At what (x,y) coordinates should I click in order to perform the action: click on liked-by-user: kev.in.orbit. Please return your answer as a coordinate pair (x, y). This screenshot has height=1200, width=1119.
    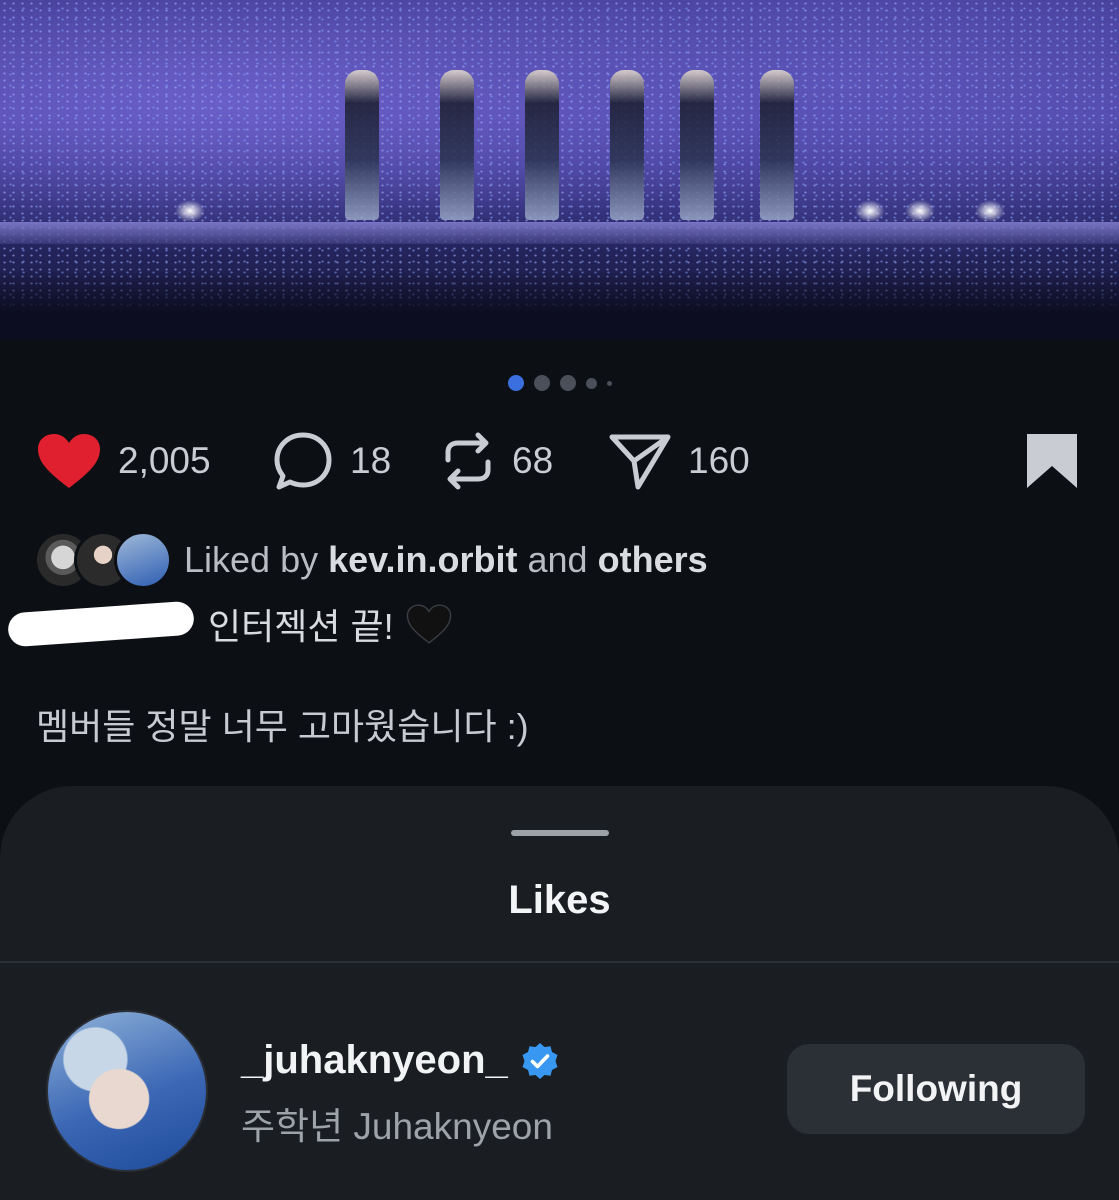
    Looking at the image, I should click on (422, 559).